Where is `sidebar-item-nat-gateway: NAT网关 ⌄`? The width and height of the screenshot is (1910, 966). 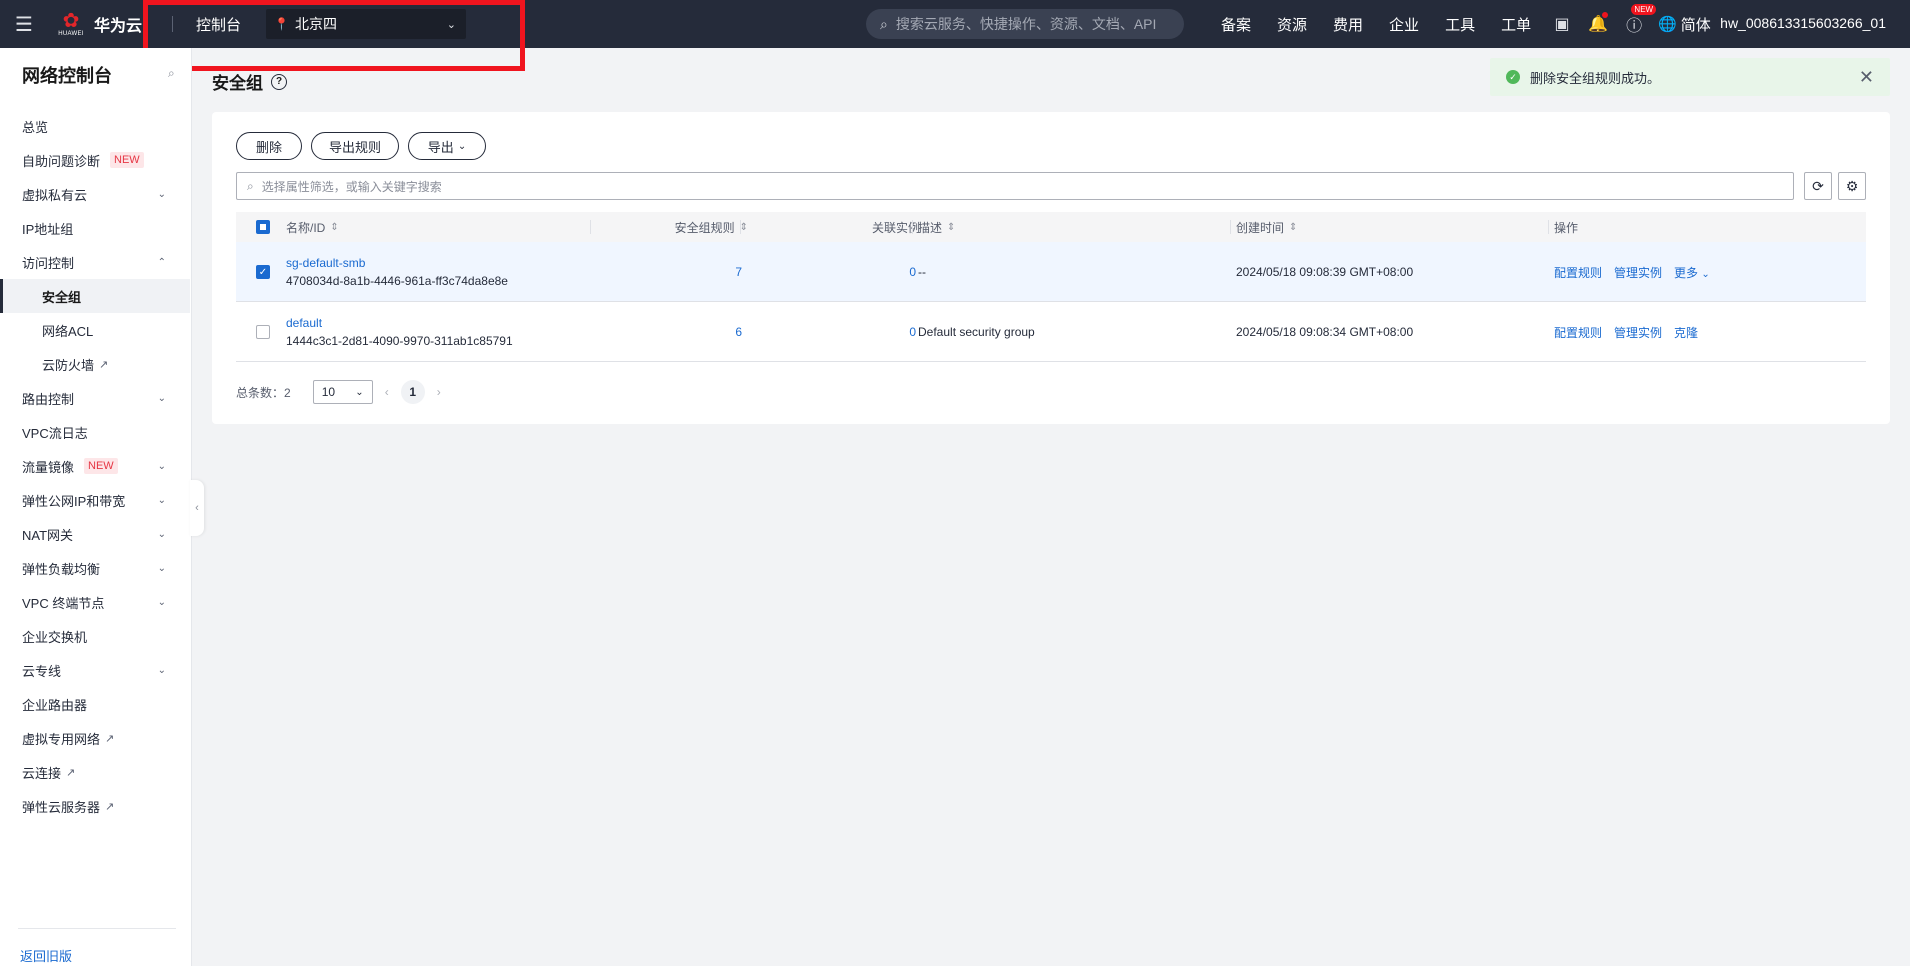 sidebar-item-nat-gateway: NAT网关 ⌄ is located at coordinates (95, 534).